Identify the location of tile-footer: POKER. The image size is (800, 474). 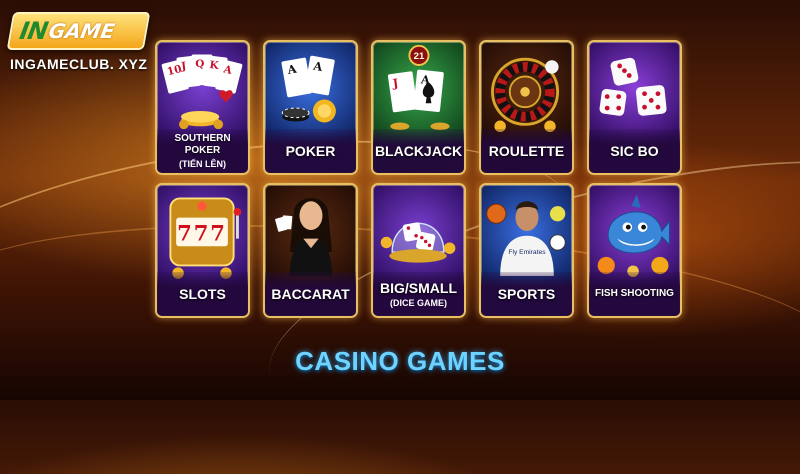
(310, 151).